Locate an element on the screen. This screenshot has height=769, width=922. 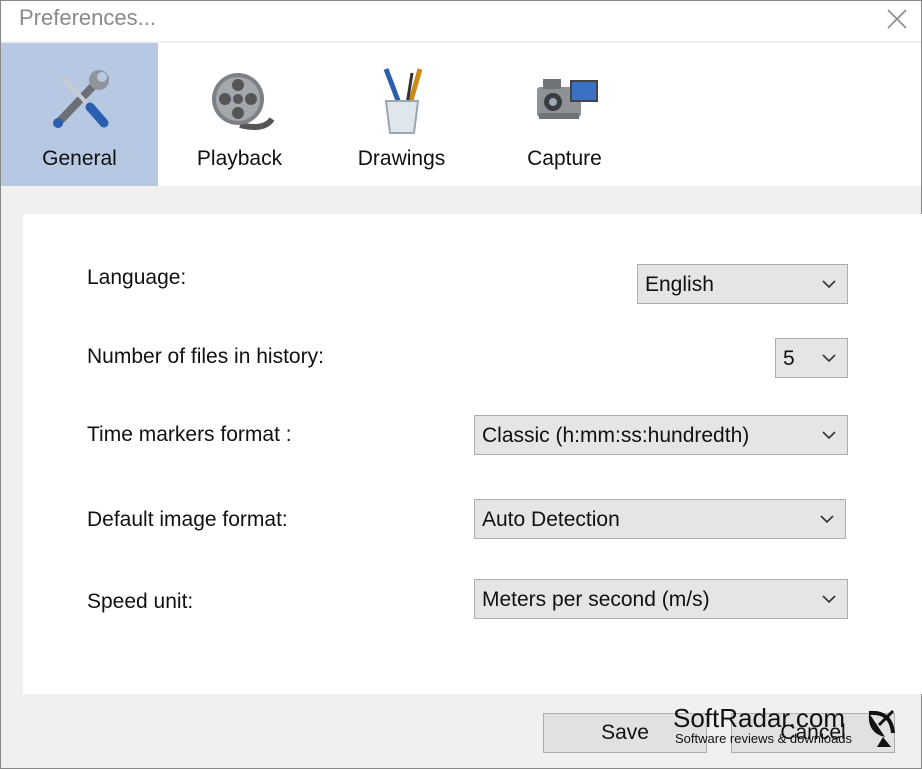
language-label: Language: is located at coordinates (137, 277).